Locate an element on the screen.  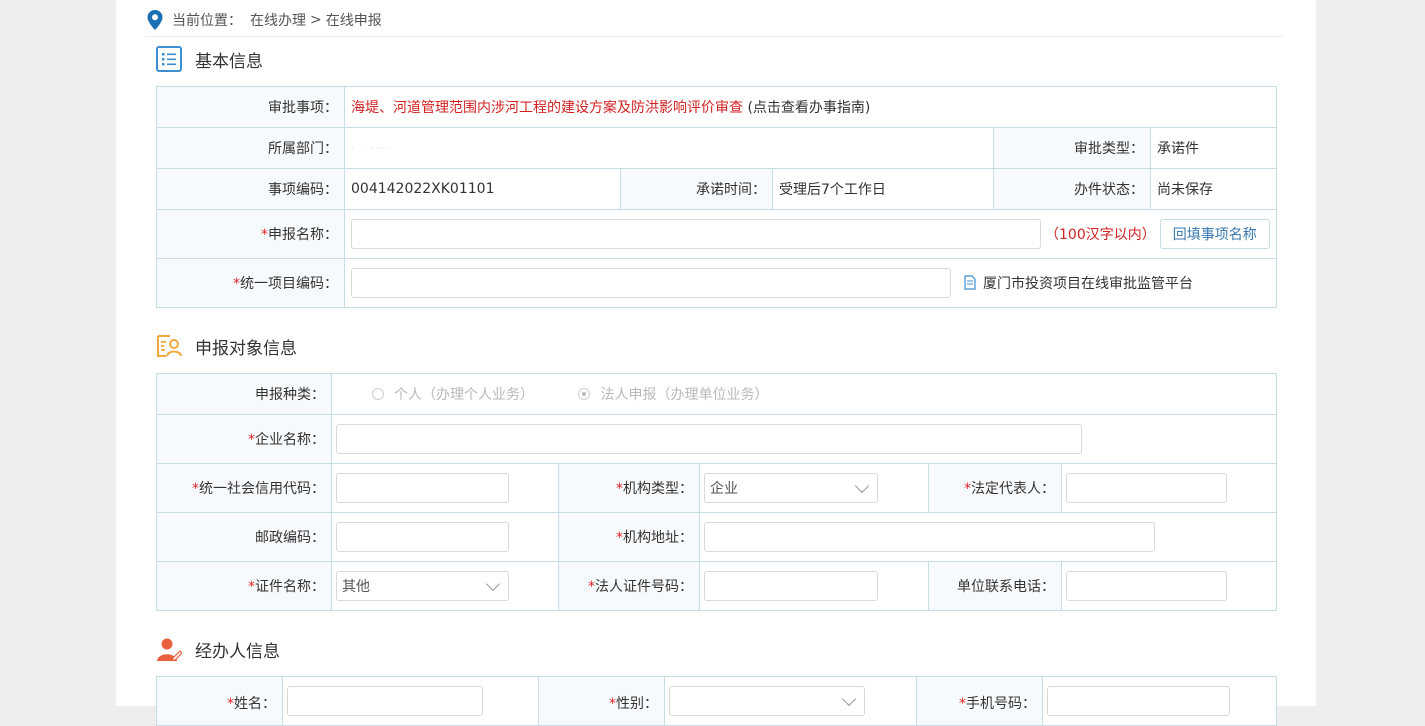
org-address-label: 机构地址： is located at coordinates (658, 538).